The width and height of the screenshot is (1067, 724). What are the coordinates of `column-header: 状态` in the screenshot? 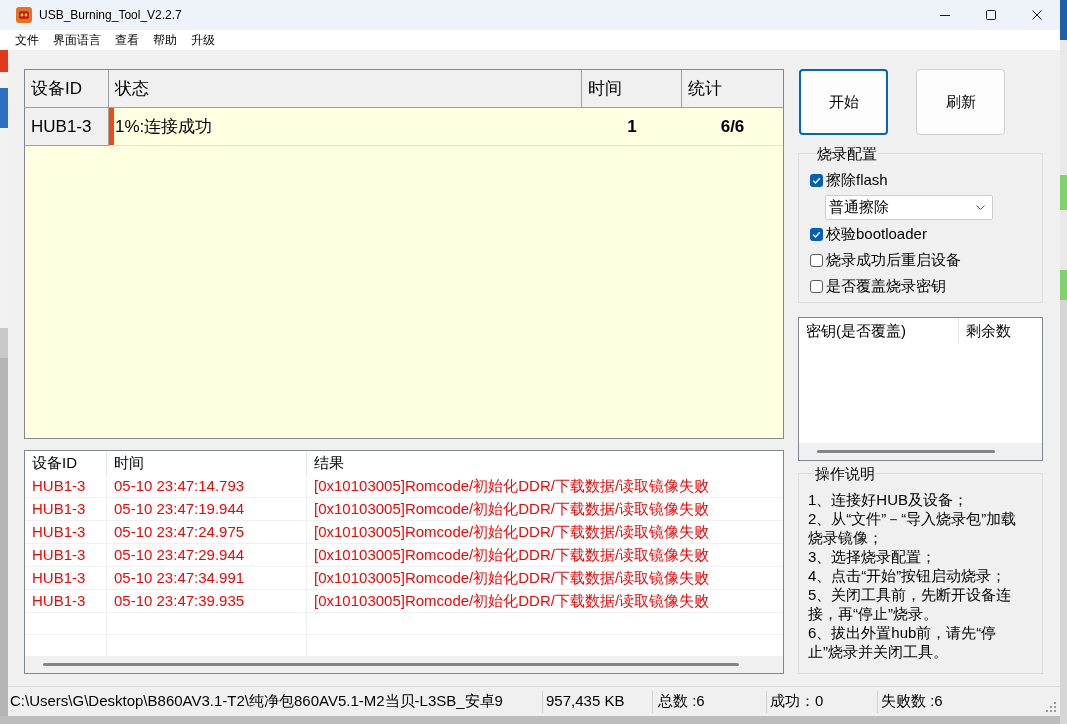 It's located at (345, 89).